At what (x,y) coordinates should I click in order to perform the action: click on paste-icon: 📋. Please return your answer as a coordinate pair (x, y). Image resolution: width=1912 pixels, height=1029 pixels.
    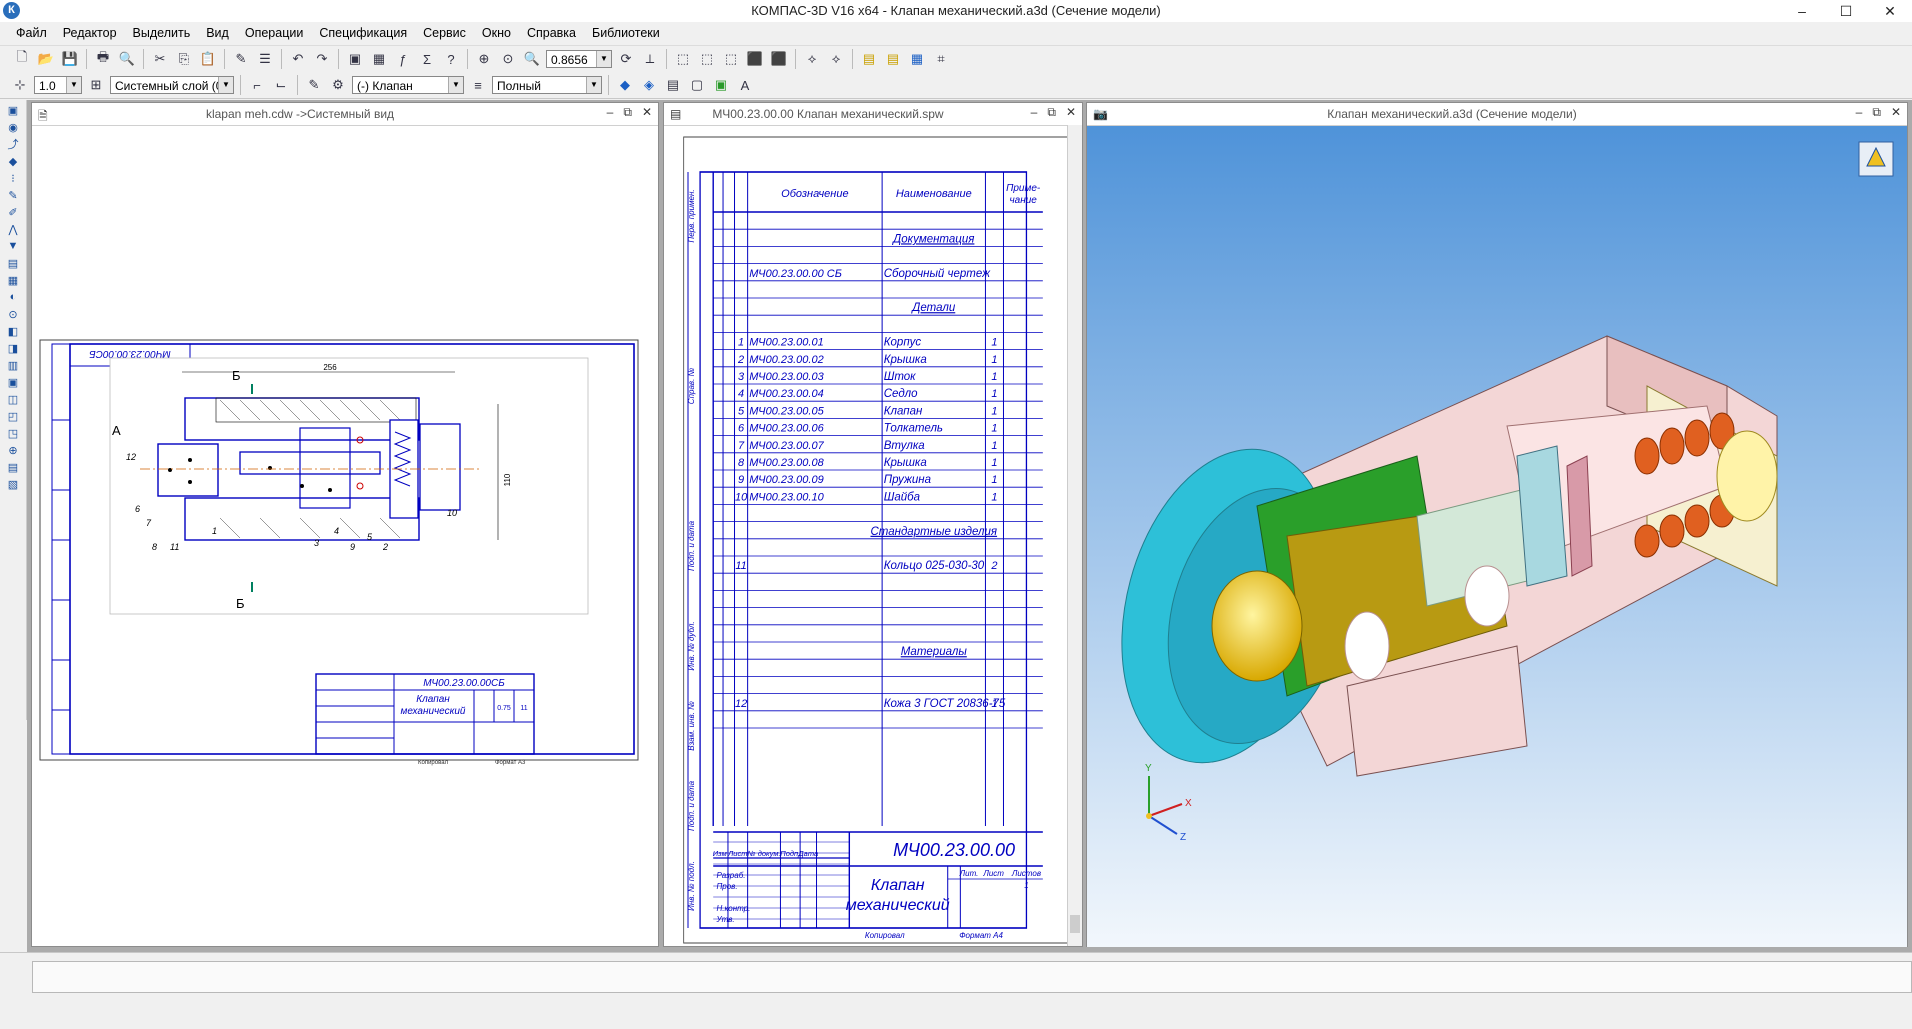
    Looking at the image, I should click on (208, 59).